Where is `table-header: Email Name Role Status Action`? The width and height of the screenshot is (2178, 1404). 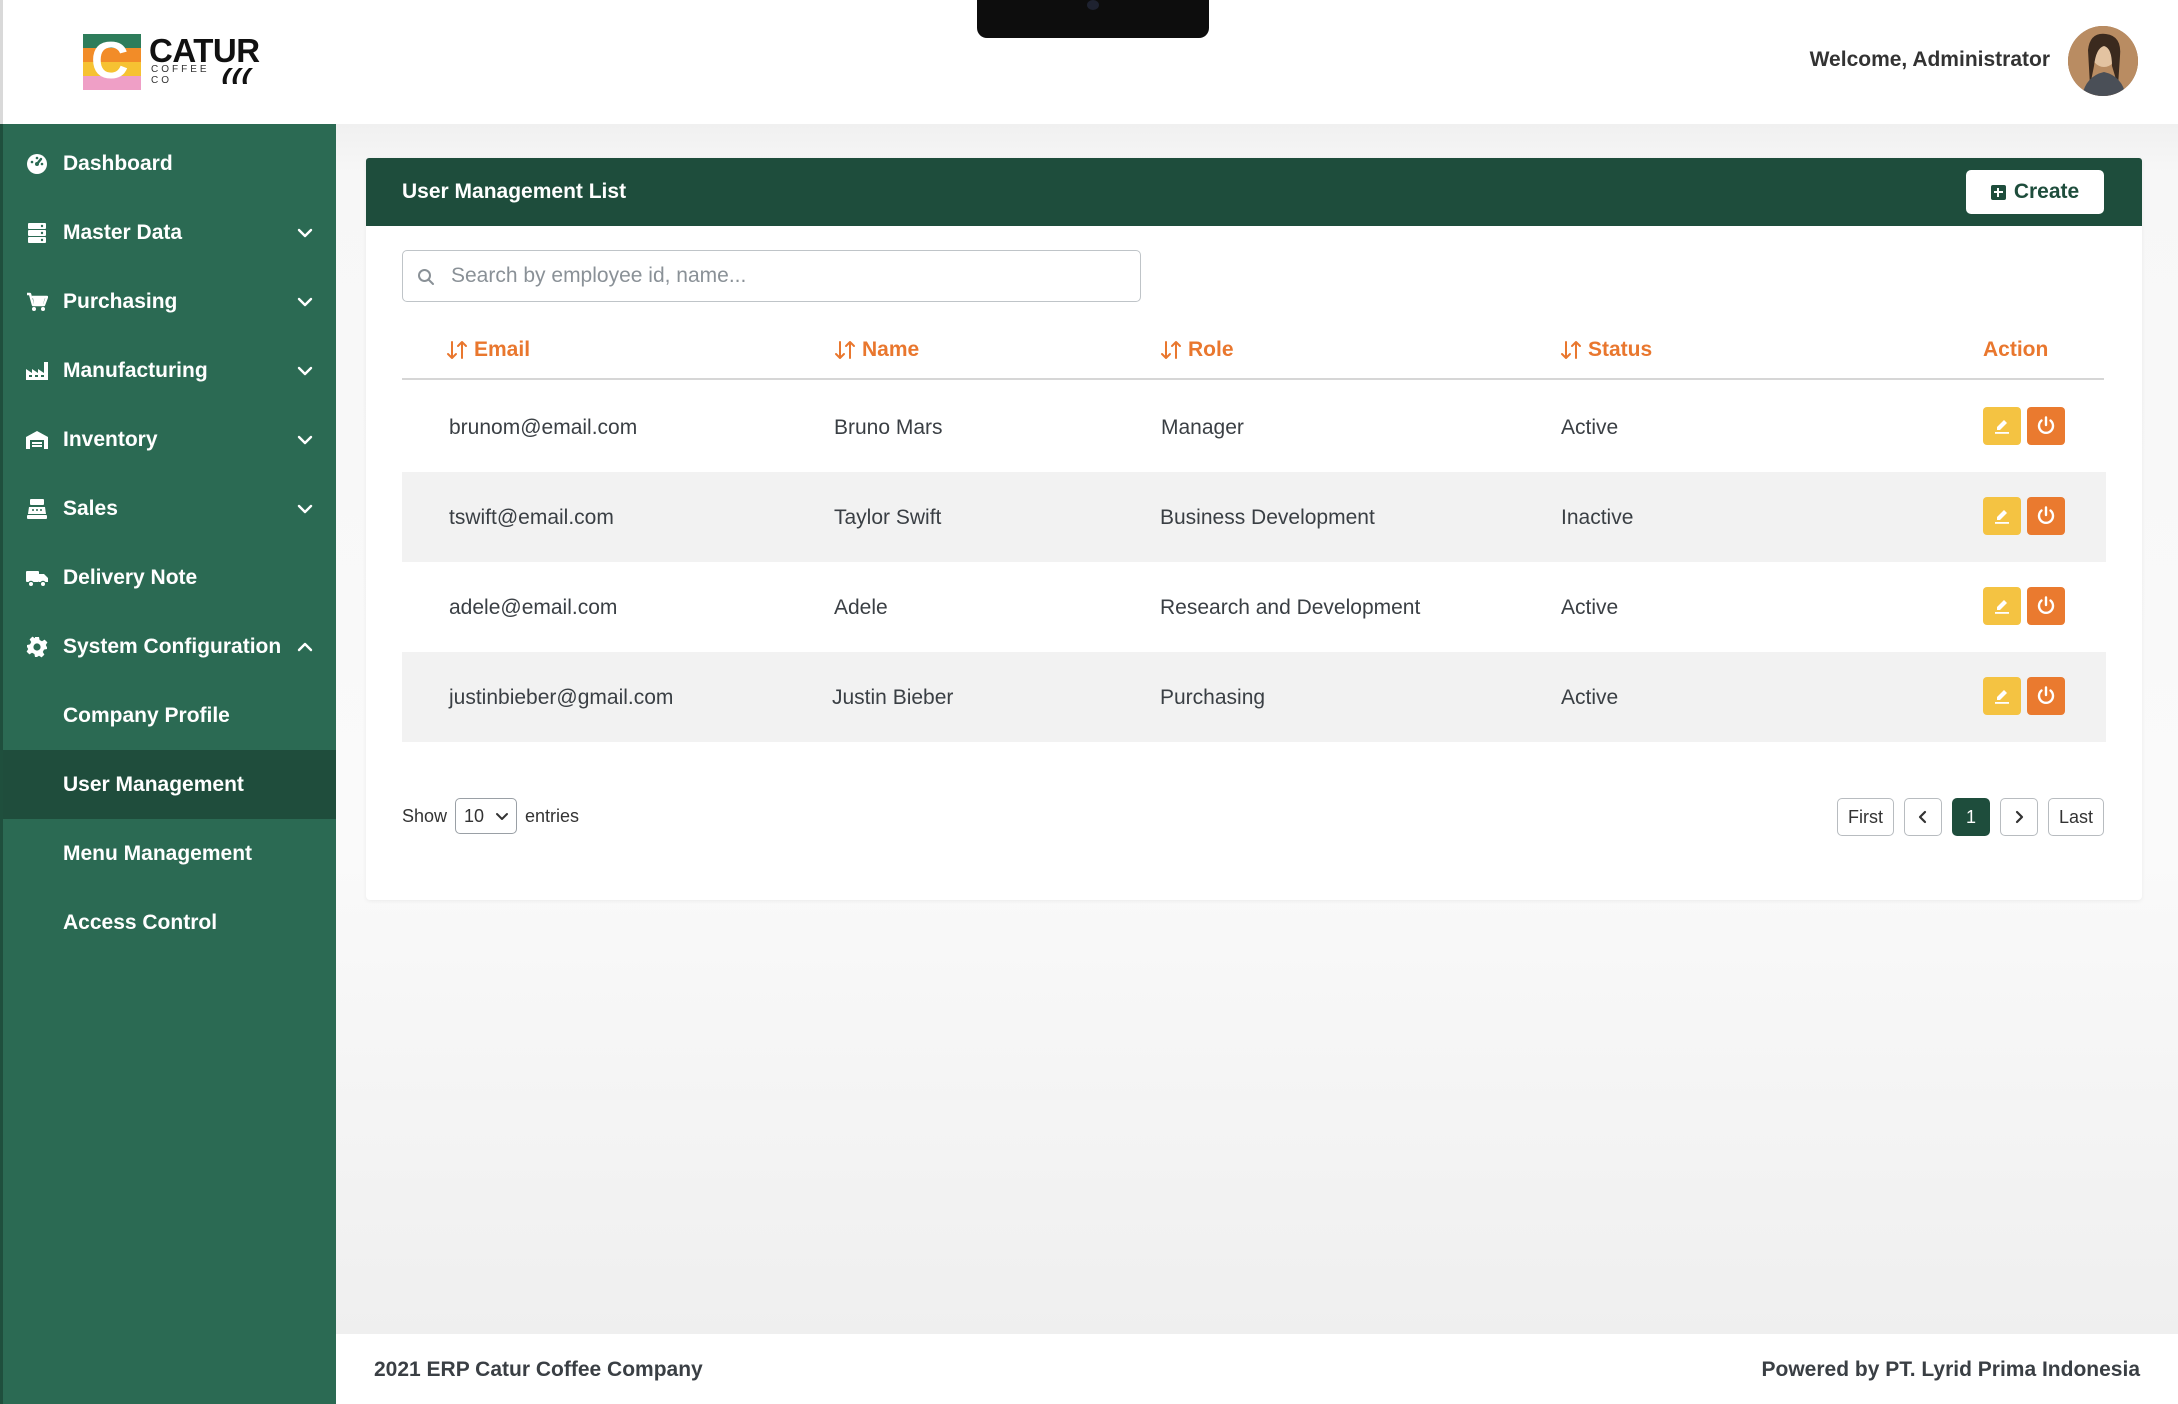 table-header: Email Name Role Status Action is located at coordinates (1253, 352).